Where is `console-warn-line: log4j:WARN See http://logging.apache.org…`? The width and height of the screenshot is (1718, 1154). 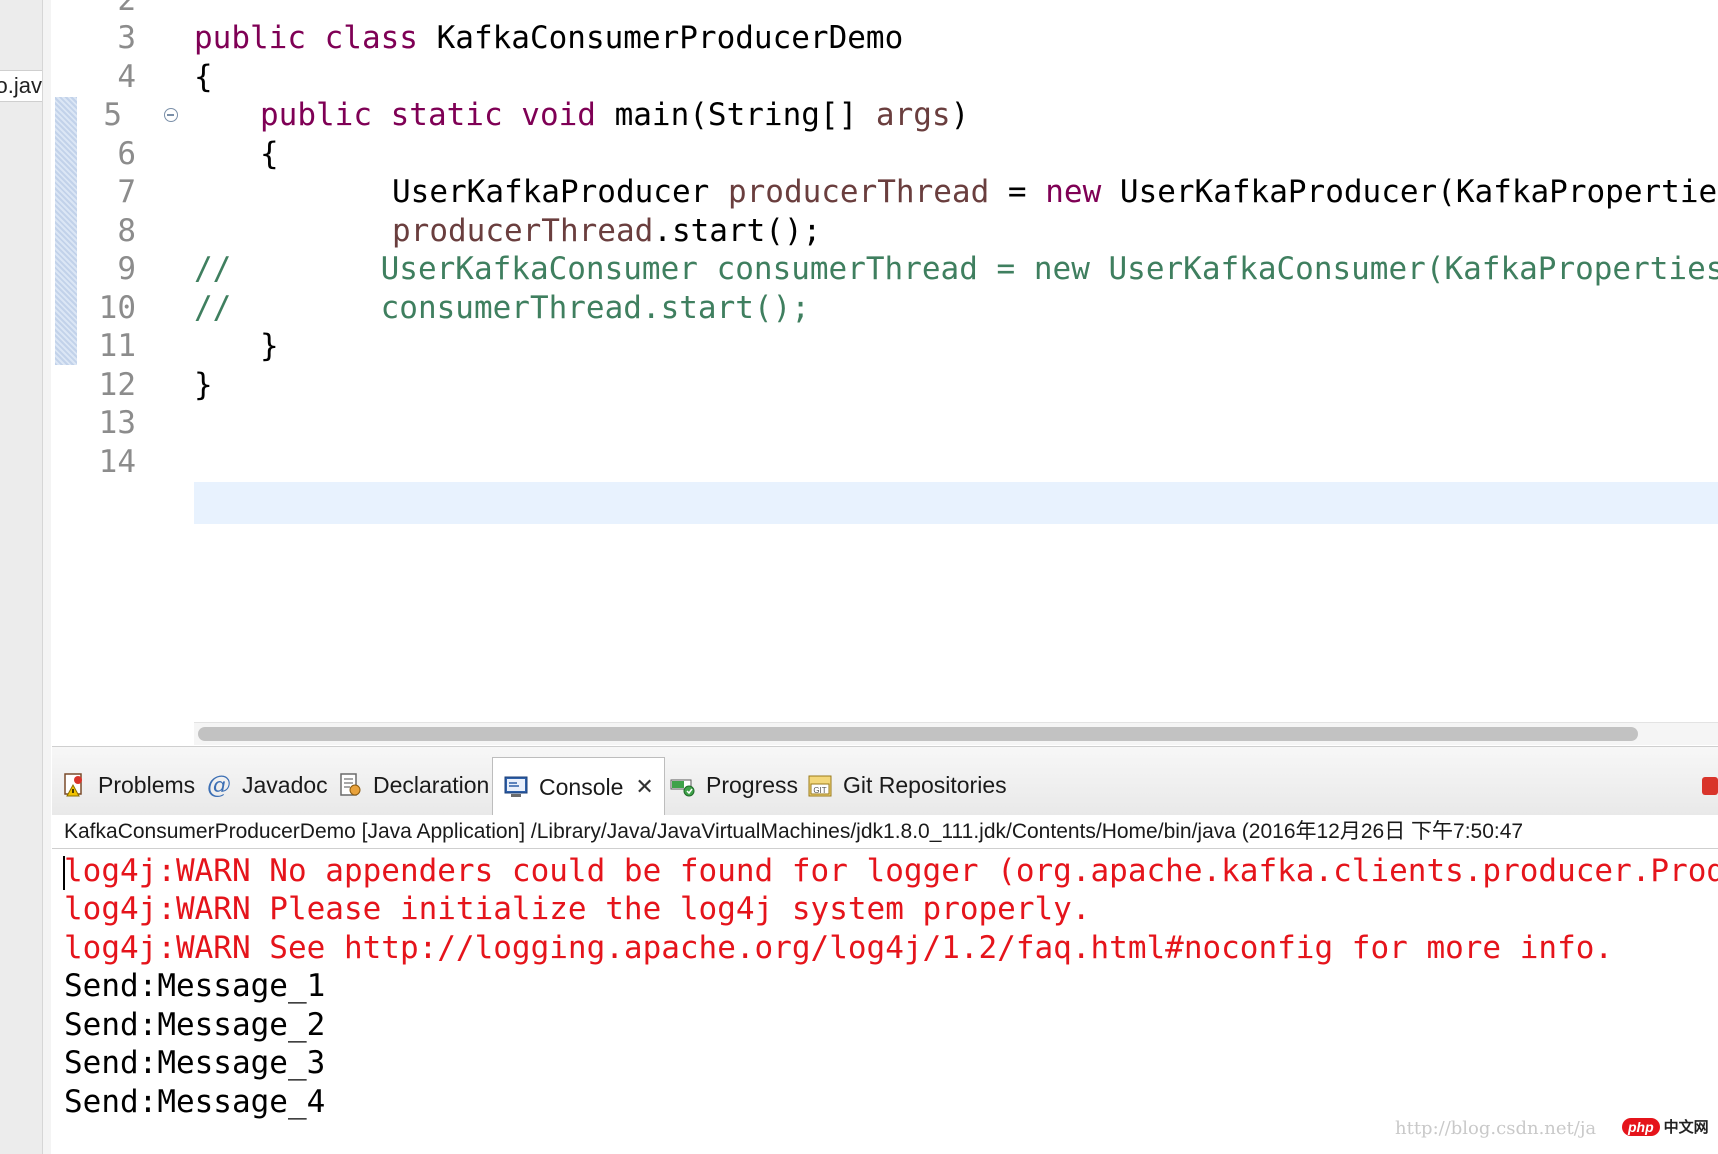
console-warn-line: log4j:WARN See http://logging.apache.org… is located at coordinates (839, 948).